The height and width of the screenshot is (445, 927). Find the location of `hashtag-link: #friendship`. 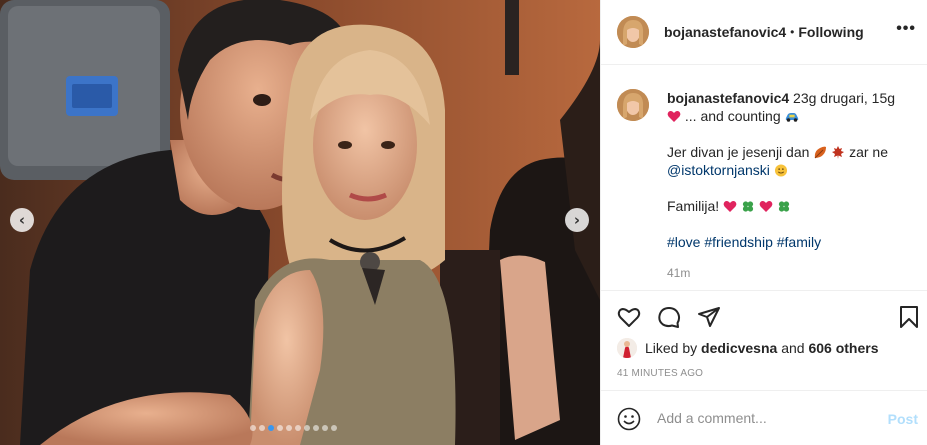

hashtag-link: #friendship is located at coordinates (738, 242).